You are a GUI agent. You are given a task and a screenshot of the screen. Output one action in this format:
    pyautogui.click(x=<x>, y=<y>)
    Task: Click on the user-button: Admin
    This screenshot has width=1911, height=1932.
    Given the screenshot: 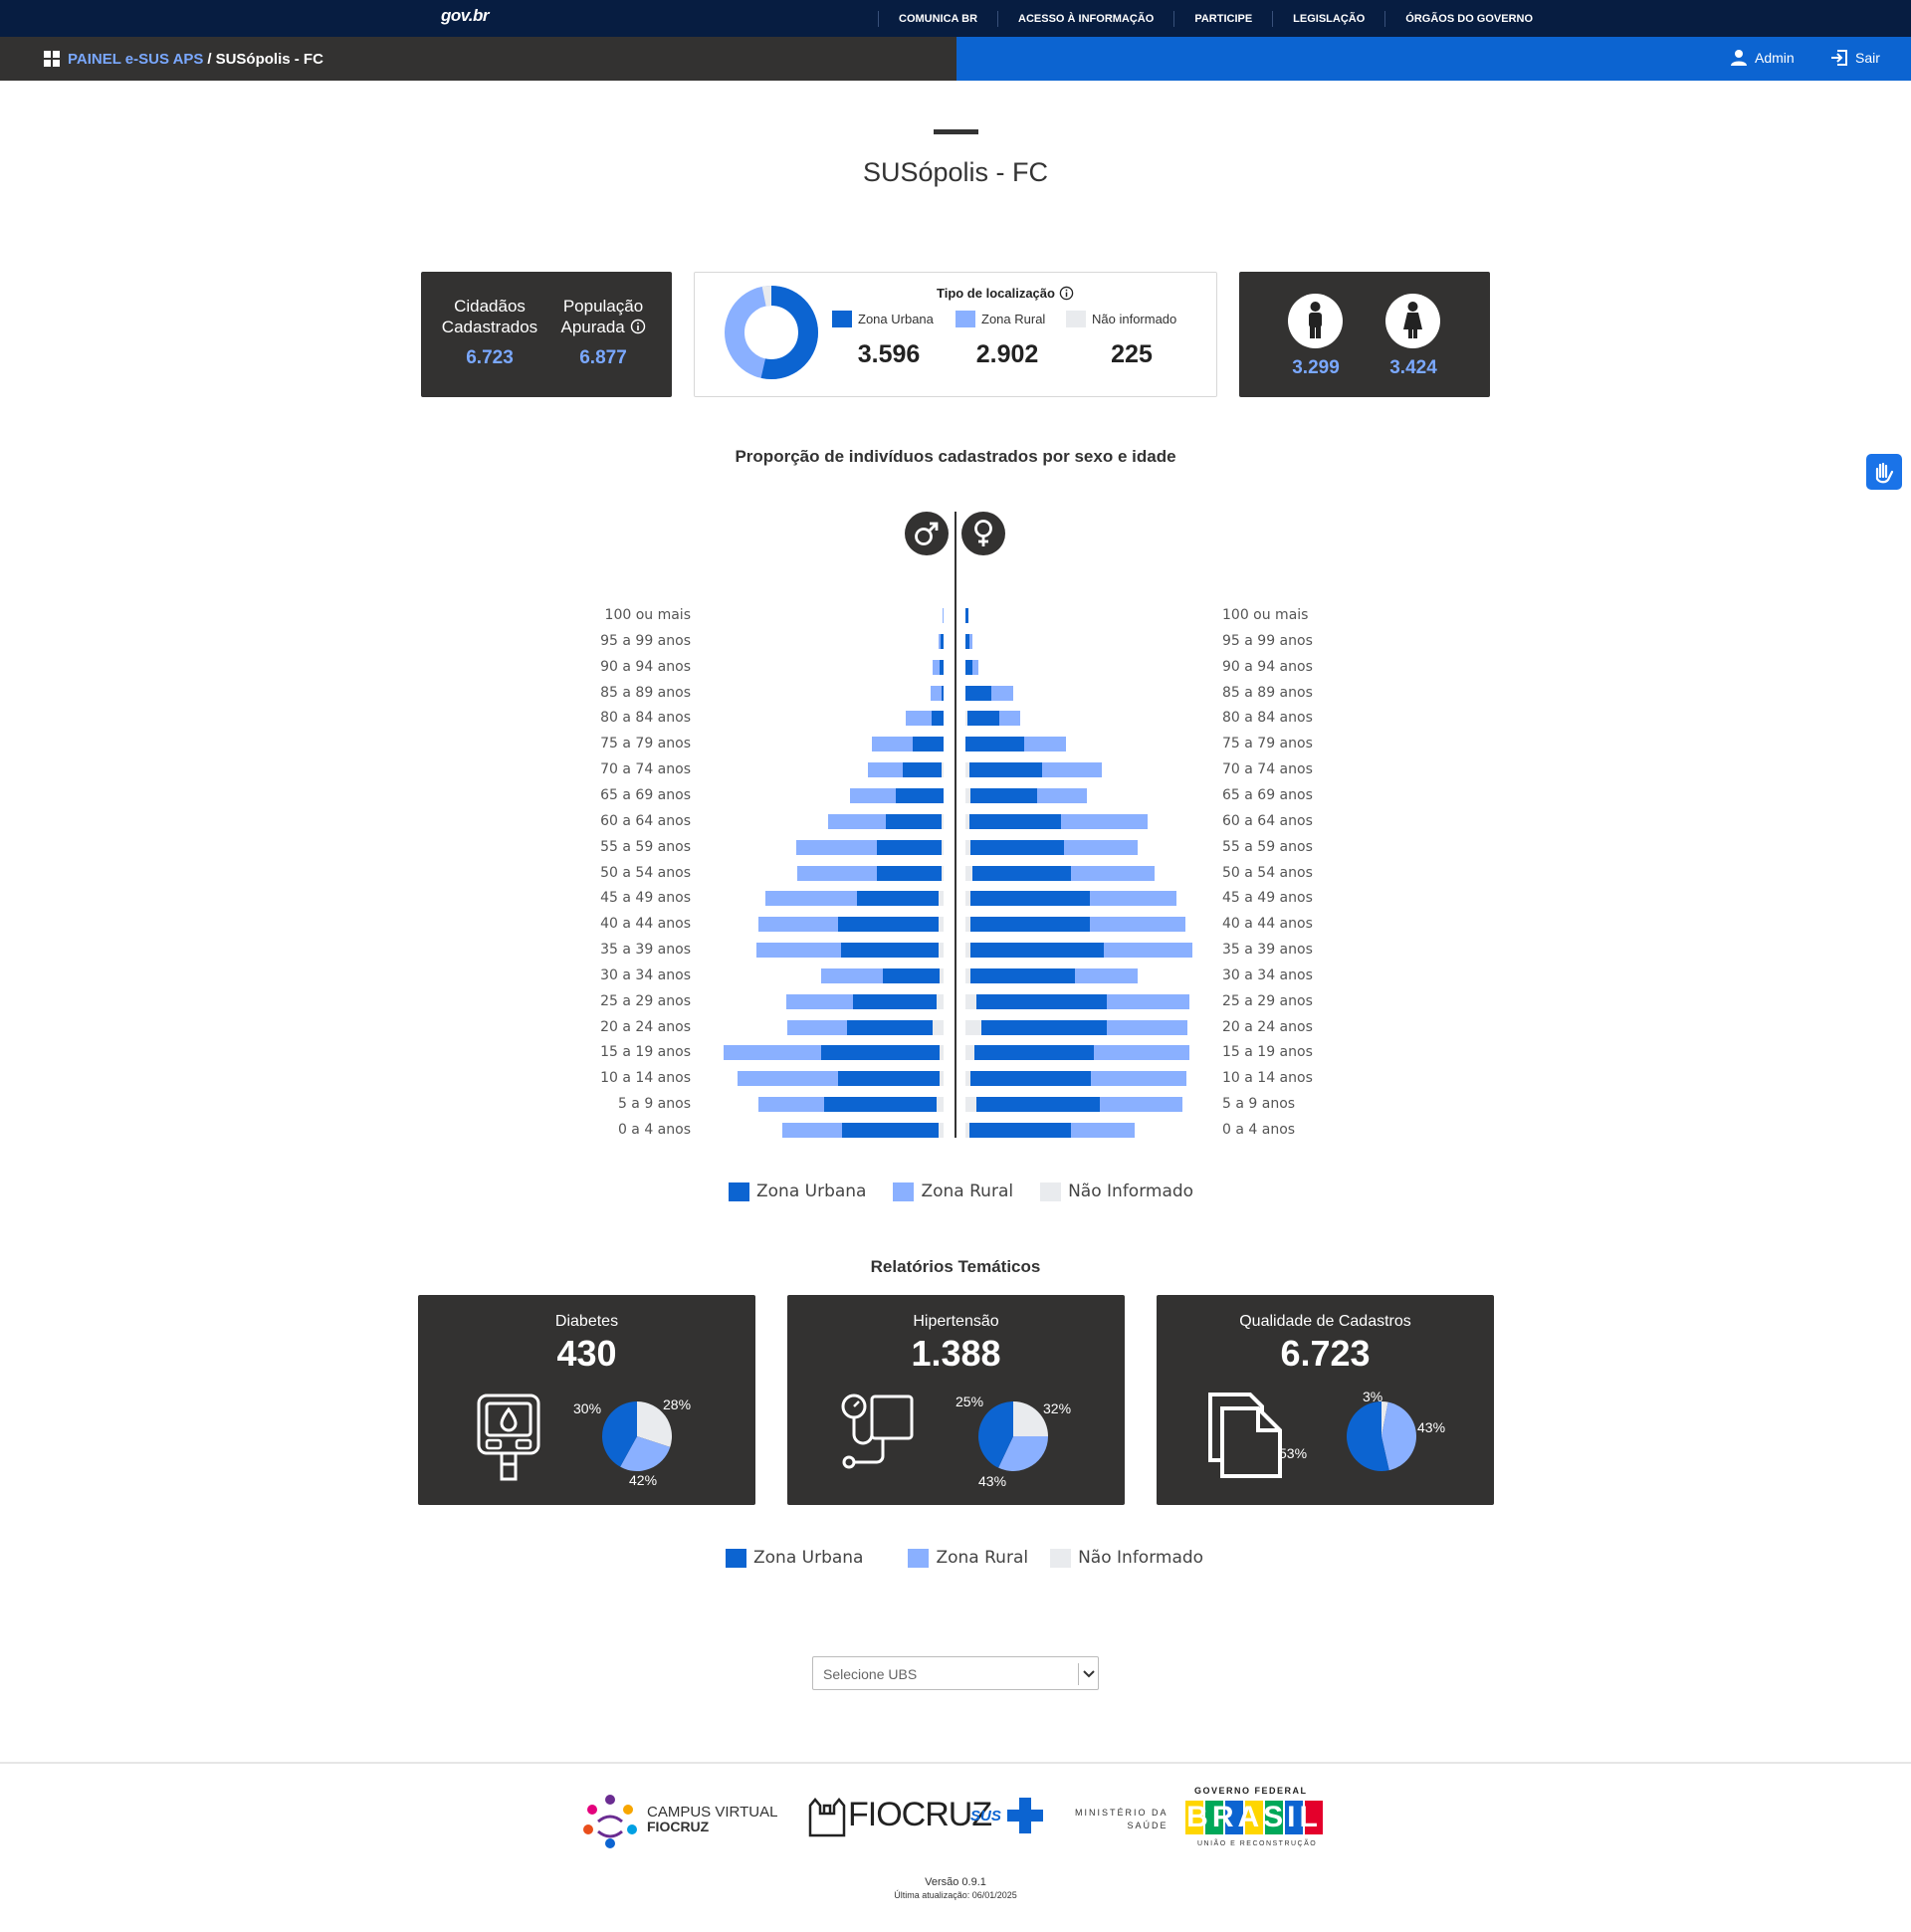 What is the action you would take?
    pyautogui.click(x=1762, y=58)
    